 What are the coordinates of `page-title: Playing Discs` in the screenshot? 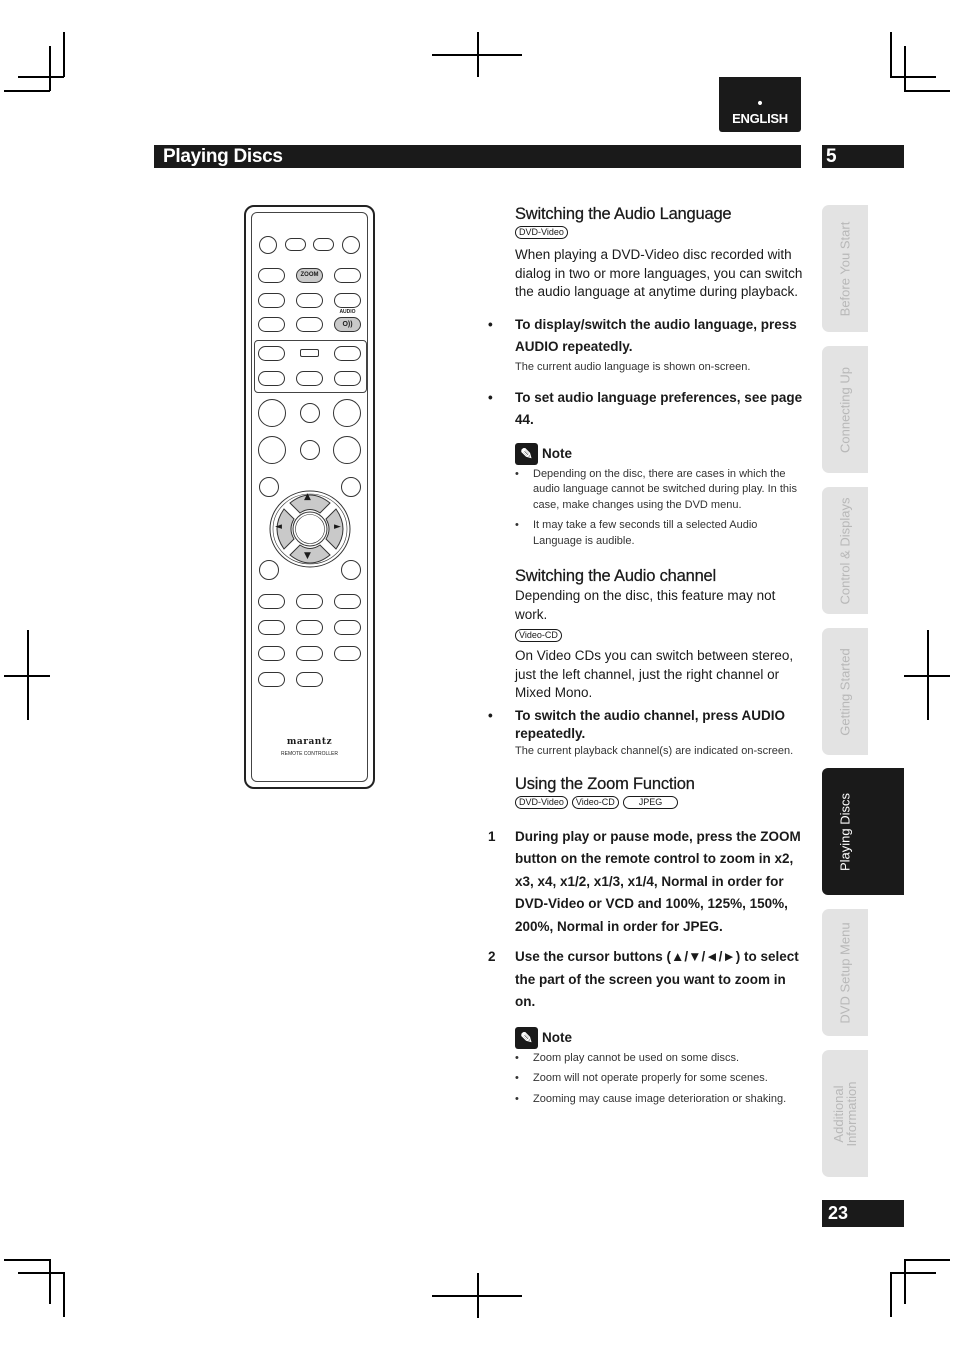 It's located at (223, 156).